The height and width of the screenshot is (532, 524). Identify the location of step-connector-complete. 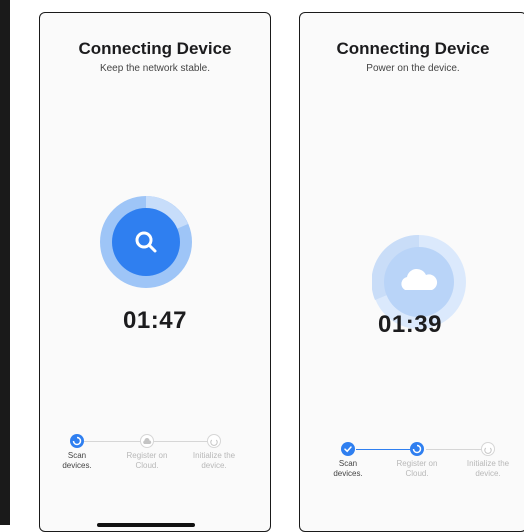
(386, 449).